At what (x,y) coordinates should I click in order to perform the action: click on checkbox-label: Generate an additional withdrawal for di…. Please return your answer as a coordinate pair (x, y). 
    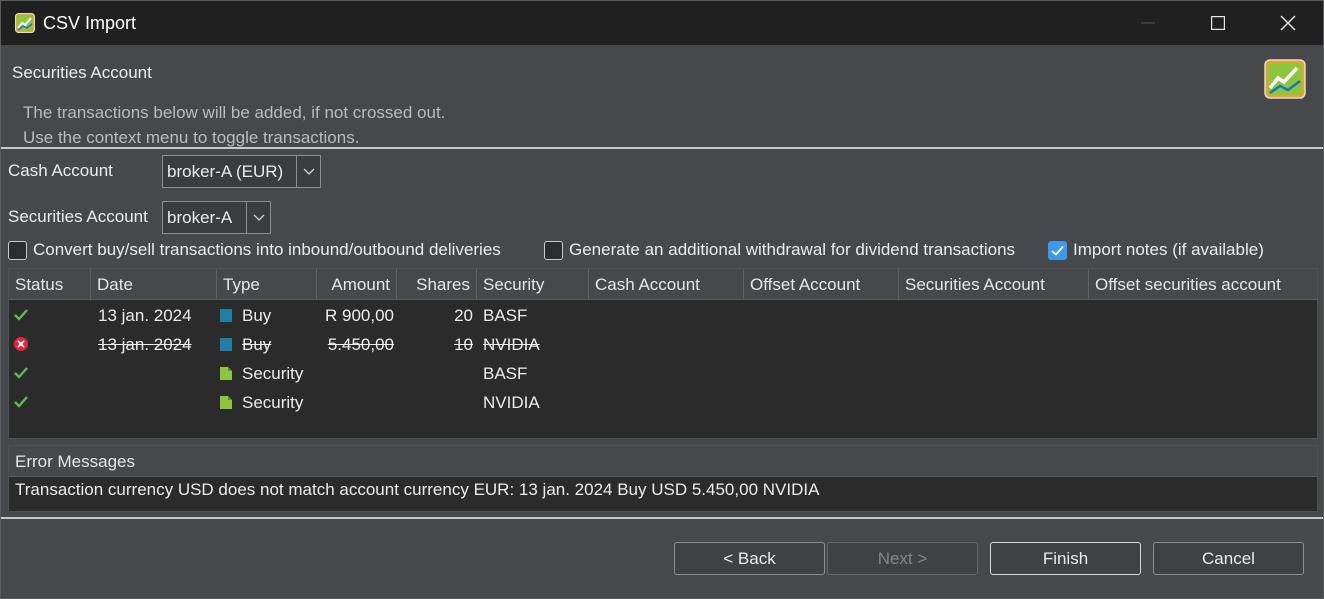
    Looking at the image, I should click on (792, 249).